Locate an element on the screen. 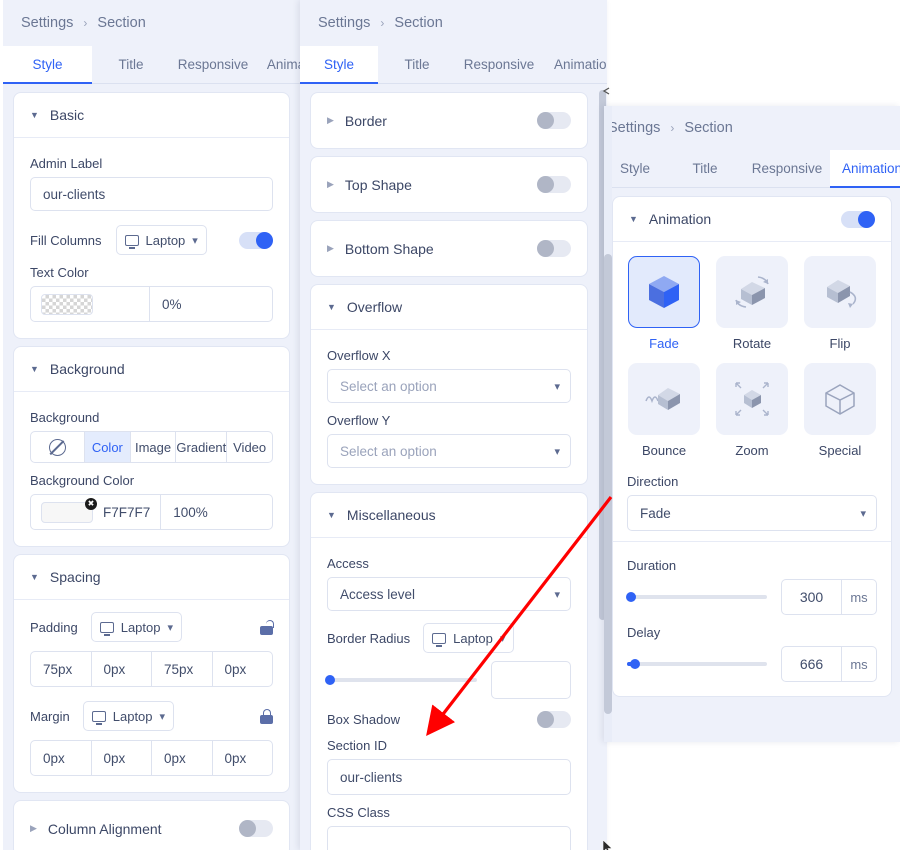 This screenshot has height=850, width=900. admin-label-input: our-clients is located at coordinates (151, 194).